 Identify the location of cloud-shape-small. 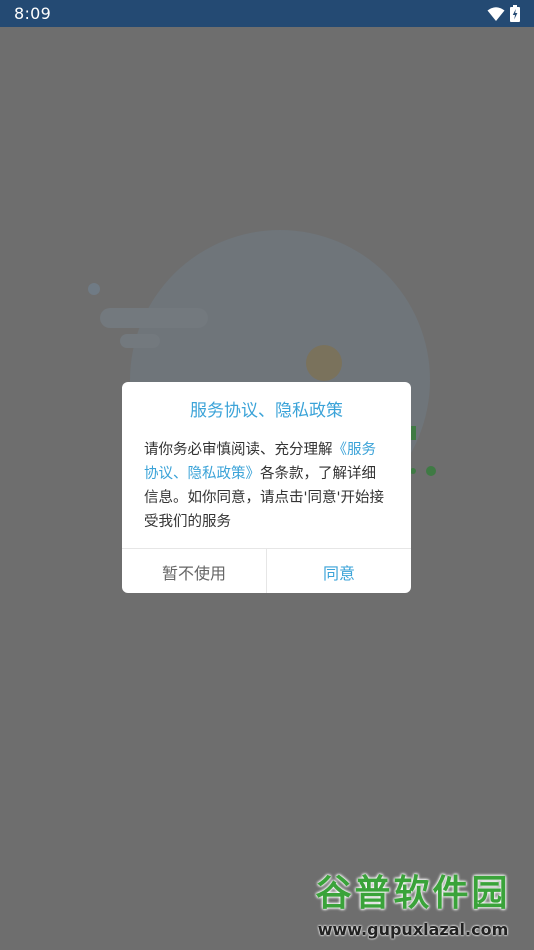
(140, 341).